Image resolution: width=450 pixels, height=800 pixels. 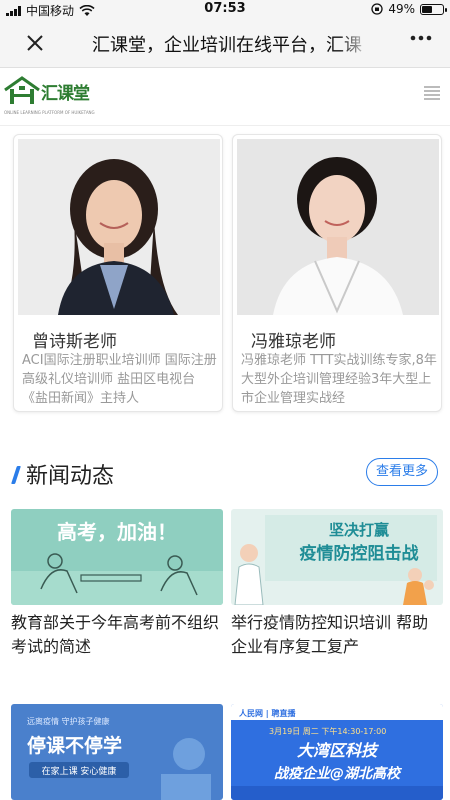 What do you see at coordinates (225, 474) in the screenshot?
I see `news-section-header: 新闻动态 查看更多` at bounding box center [225, 474].